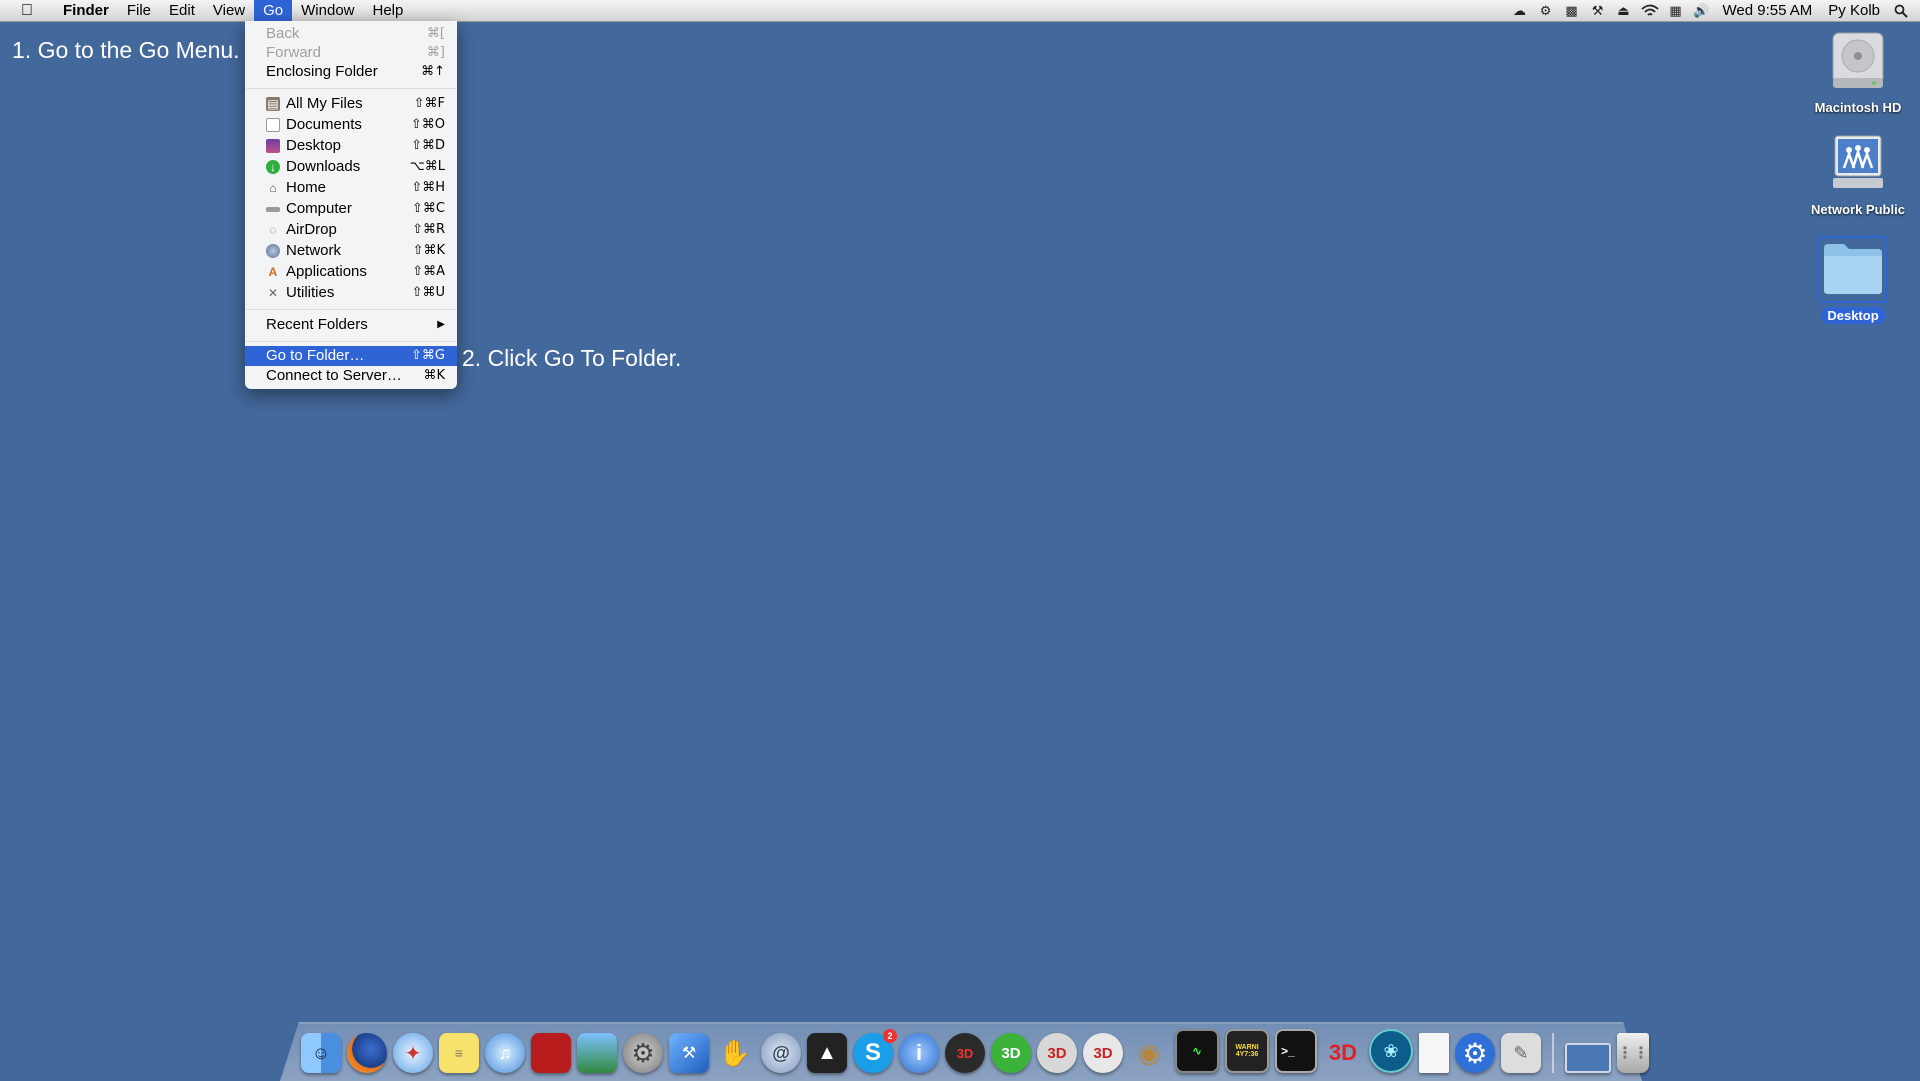  I want to click on input-menu-icon: ▦, so click(1676, 10).